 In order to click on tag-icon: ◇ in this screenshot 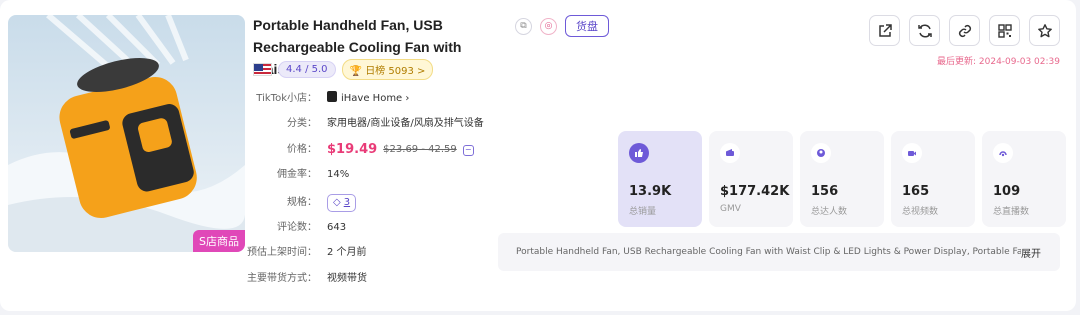, I will do `click(337, 202)`.